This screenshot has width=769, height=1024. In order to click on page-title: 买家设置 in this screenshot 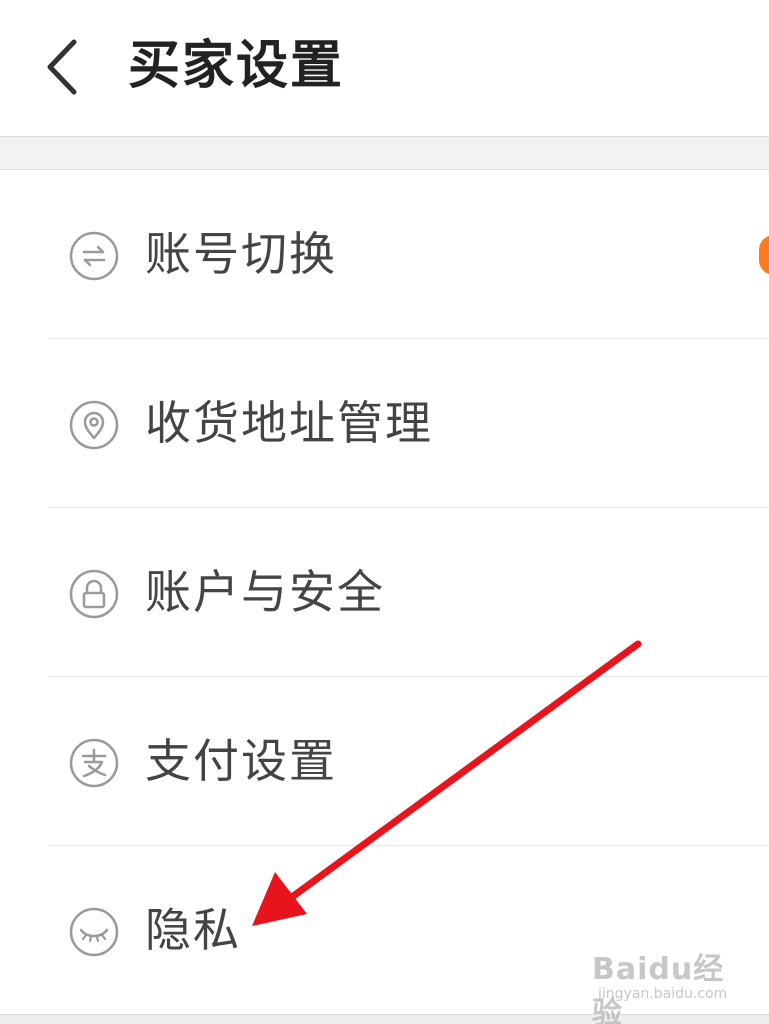, I will do `click(236, 66)`.